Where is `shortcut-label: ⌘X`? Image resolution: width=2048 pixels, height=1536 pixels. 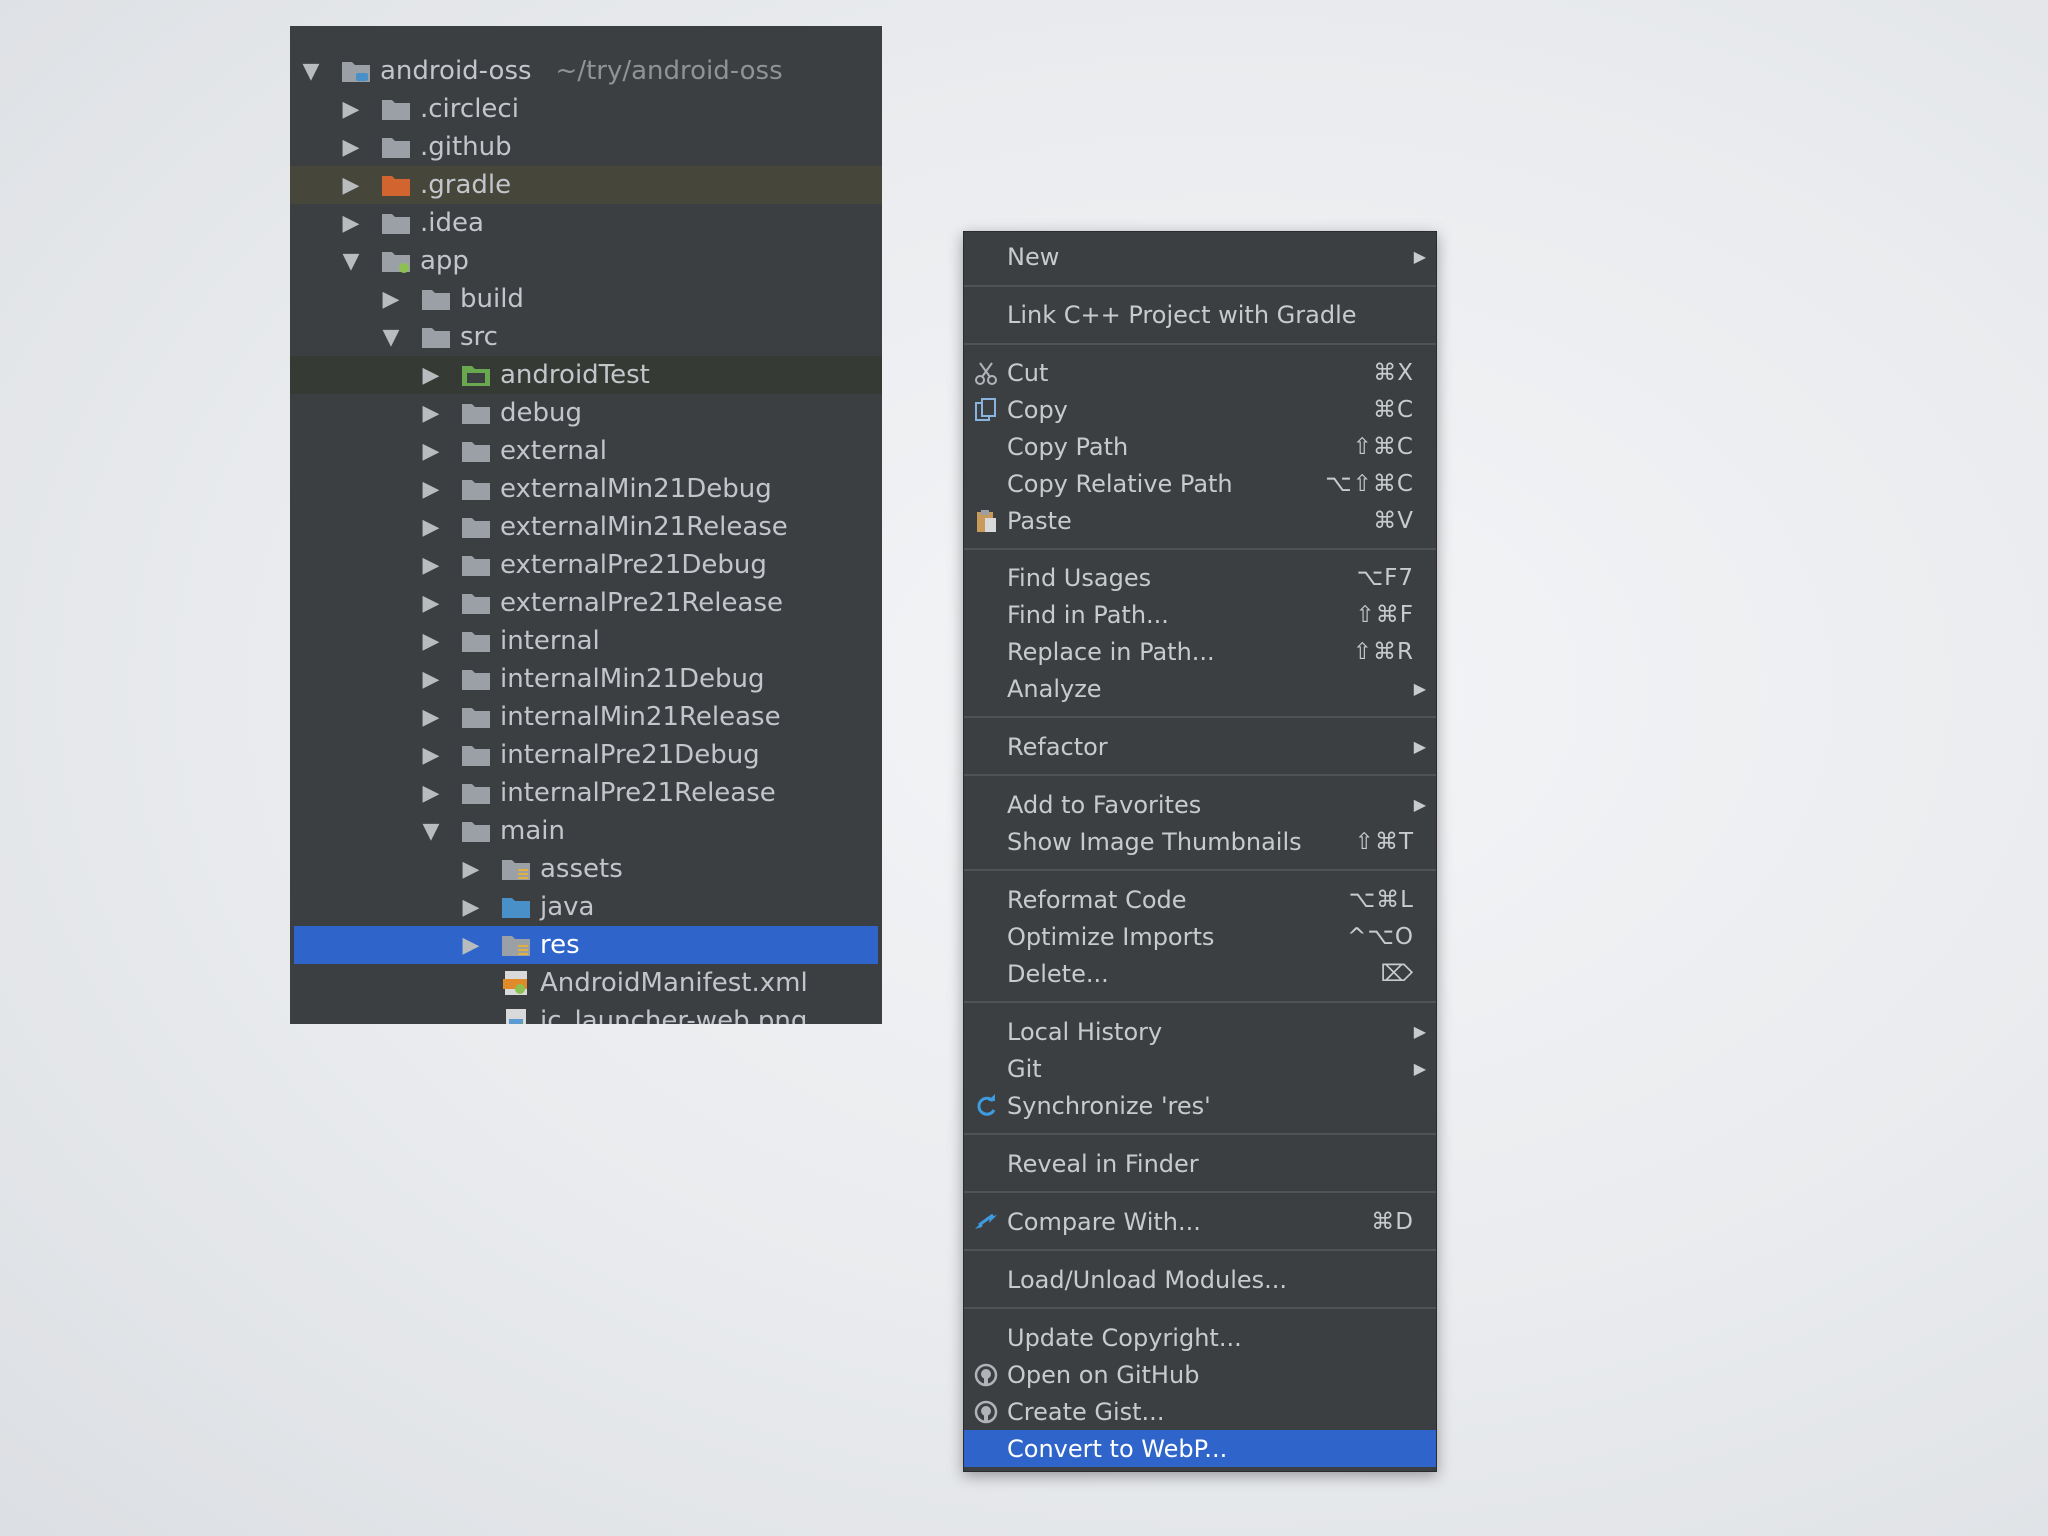
shortcut-label: ⌘X is located at coordinates (1393, 372).